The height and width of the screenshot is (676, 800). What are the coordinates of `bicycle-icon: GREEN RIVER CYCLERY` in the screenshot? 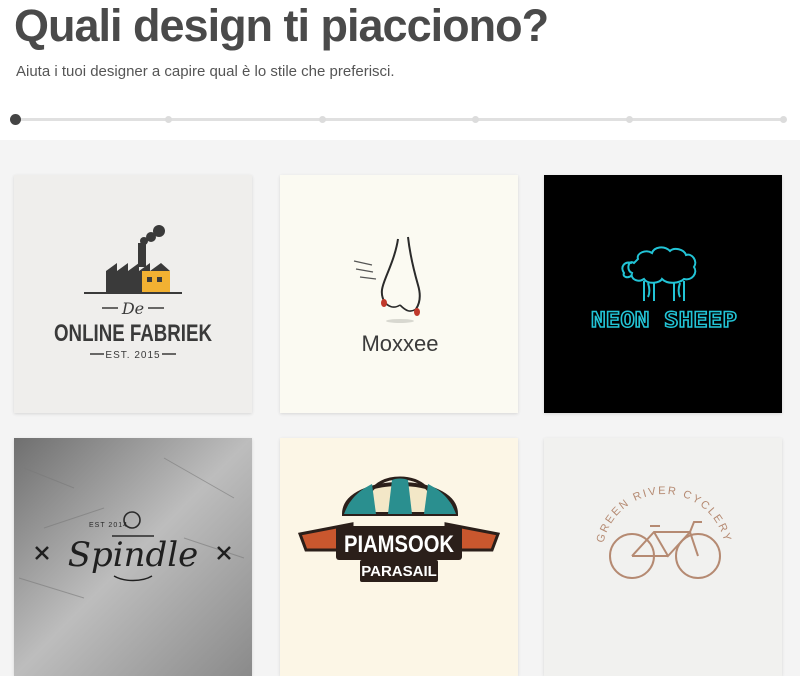 It's located at (663, 532).